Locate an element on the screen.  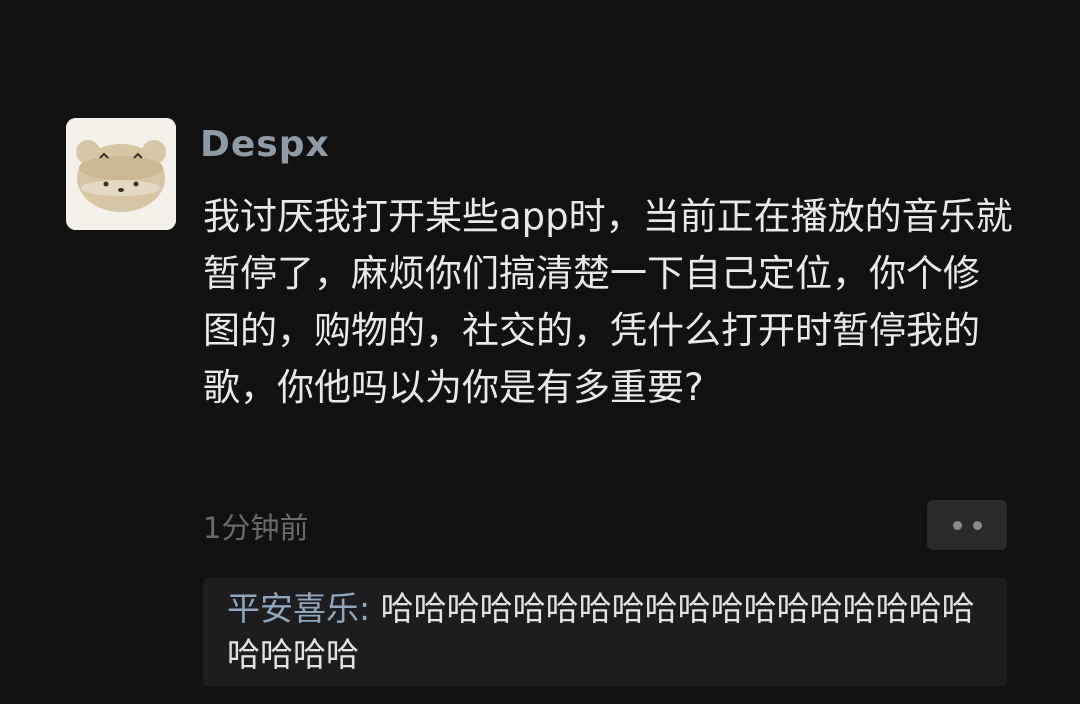
more-button is located at coordinates (967, 525).